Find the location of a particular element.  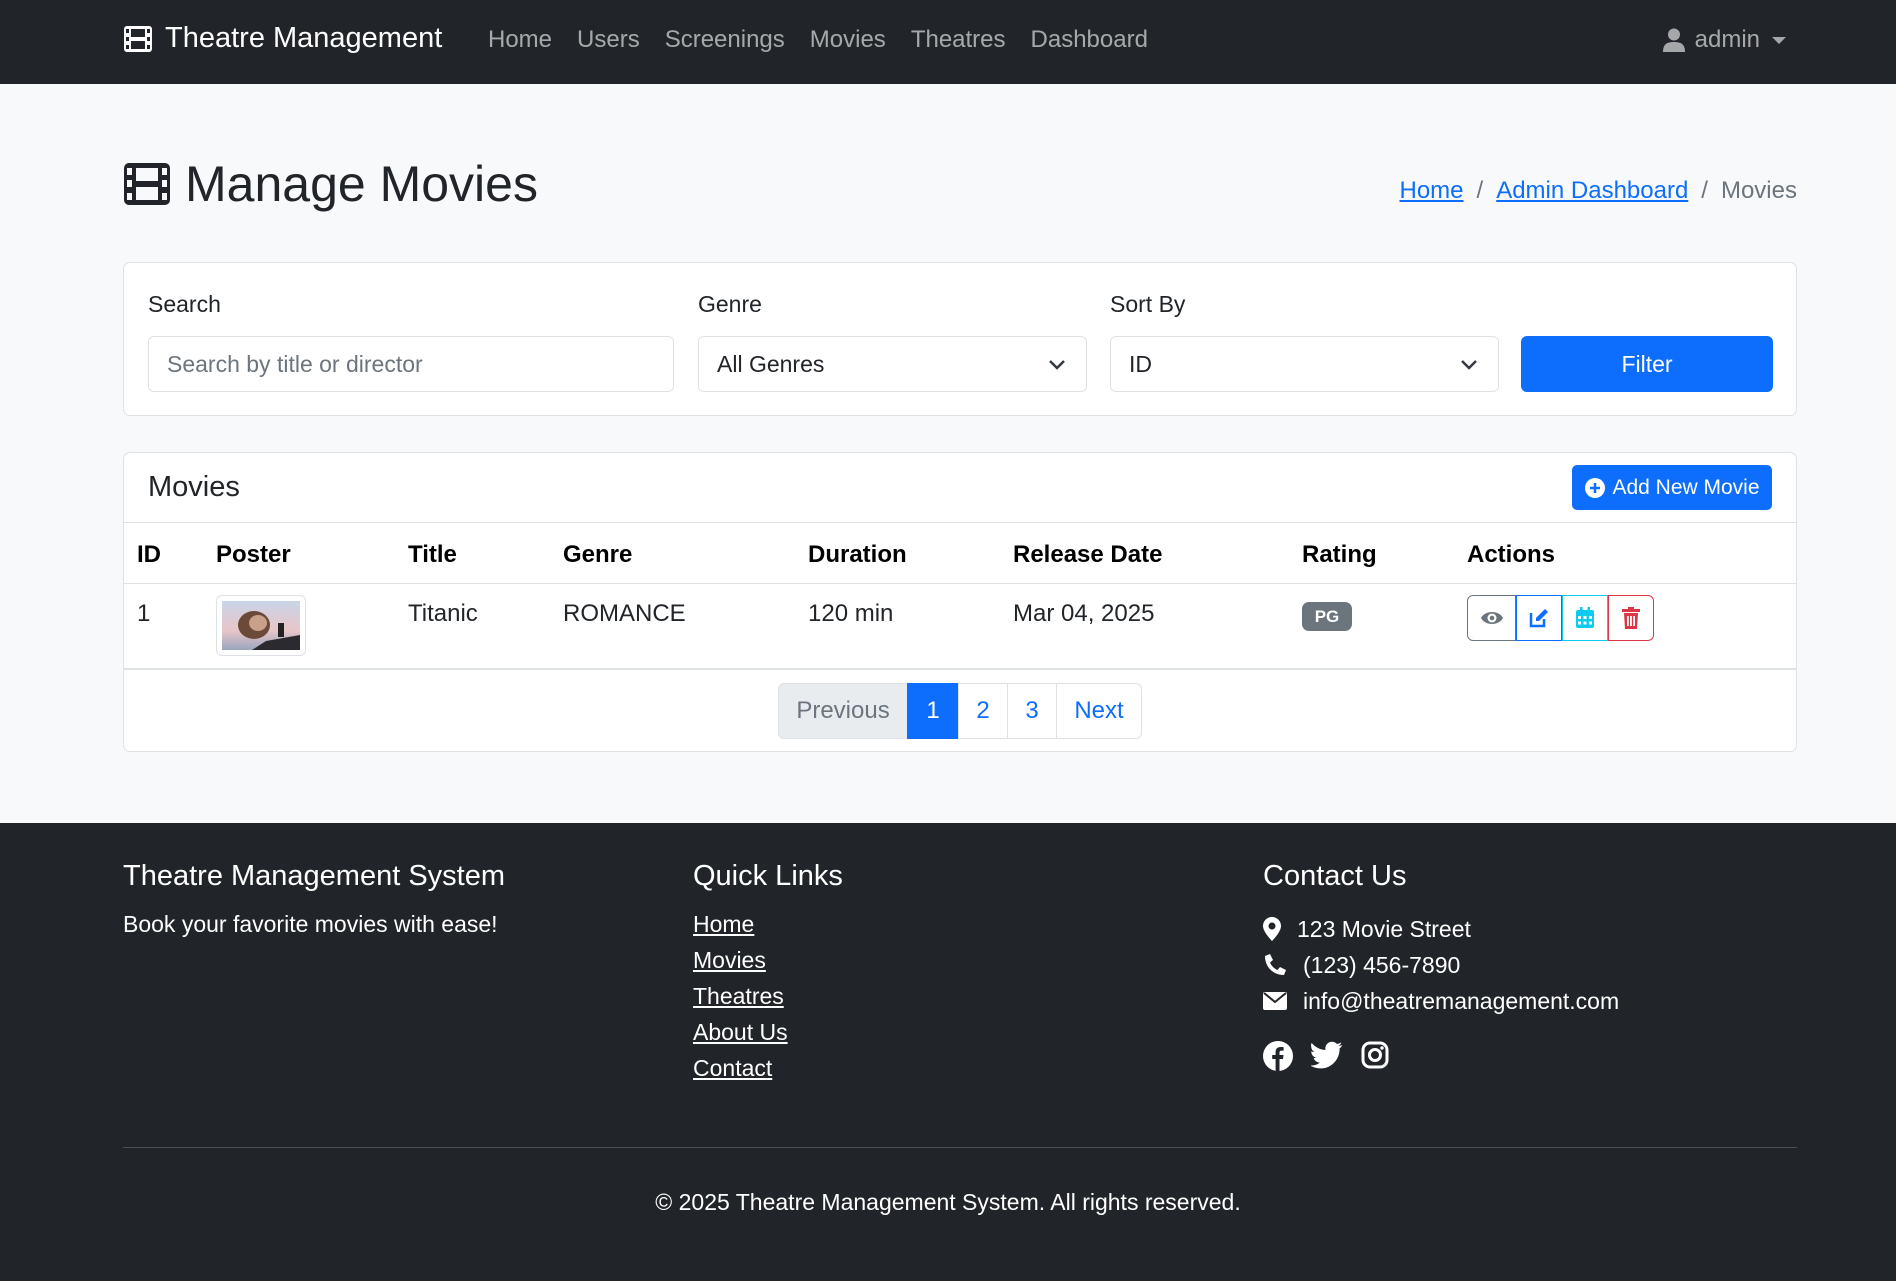

column-header-duration: Duration is located at coordinates (857, 554).